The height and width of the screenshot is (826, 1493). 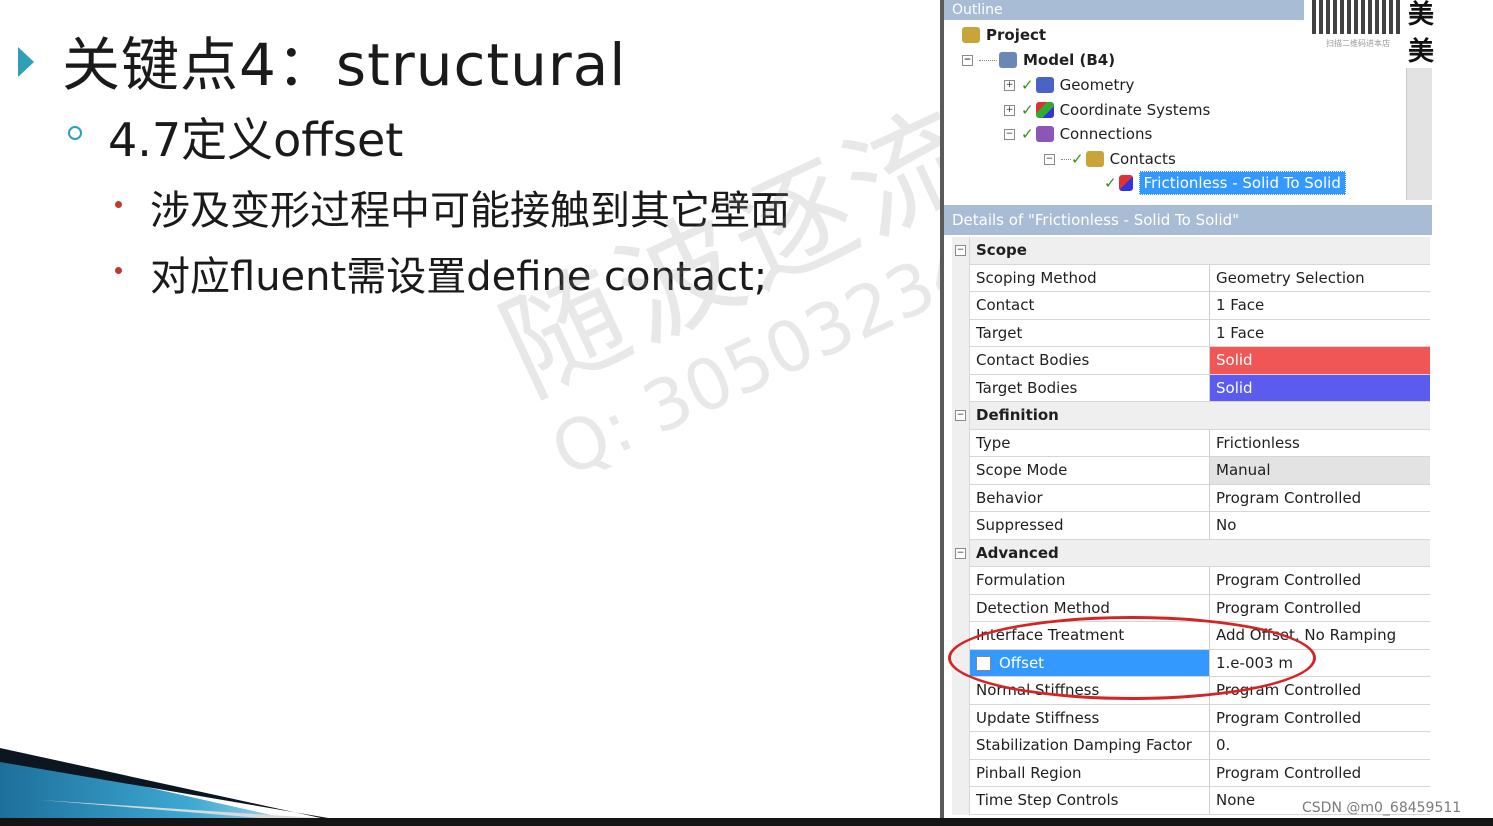 What do you see at coordinates (983, 663) in the screenshot?
I see `parameter-checkbox` at bounding box center [983, 663].